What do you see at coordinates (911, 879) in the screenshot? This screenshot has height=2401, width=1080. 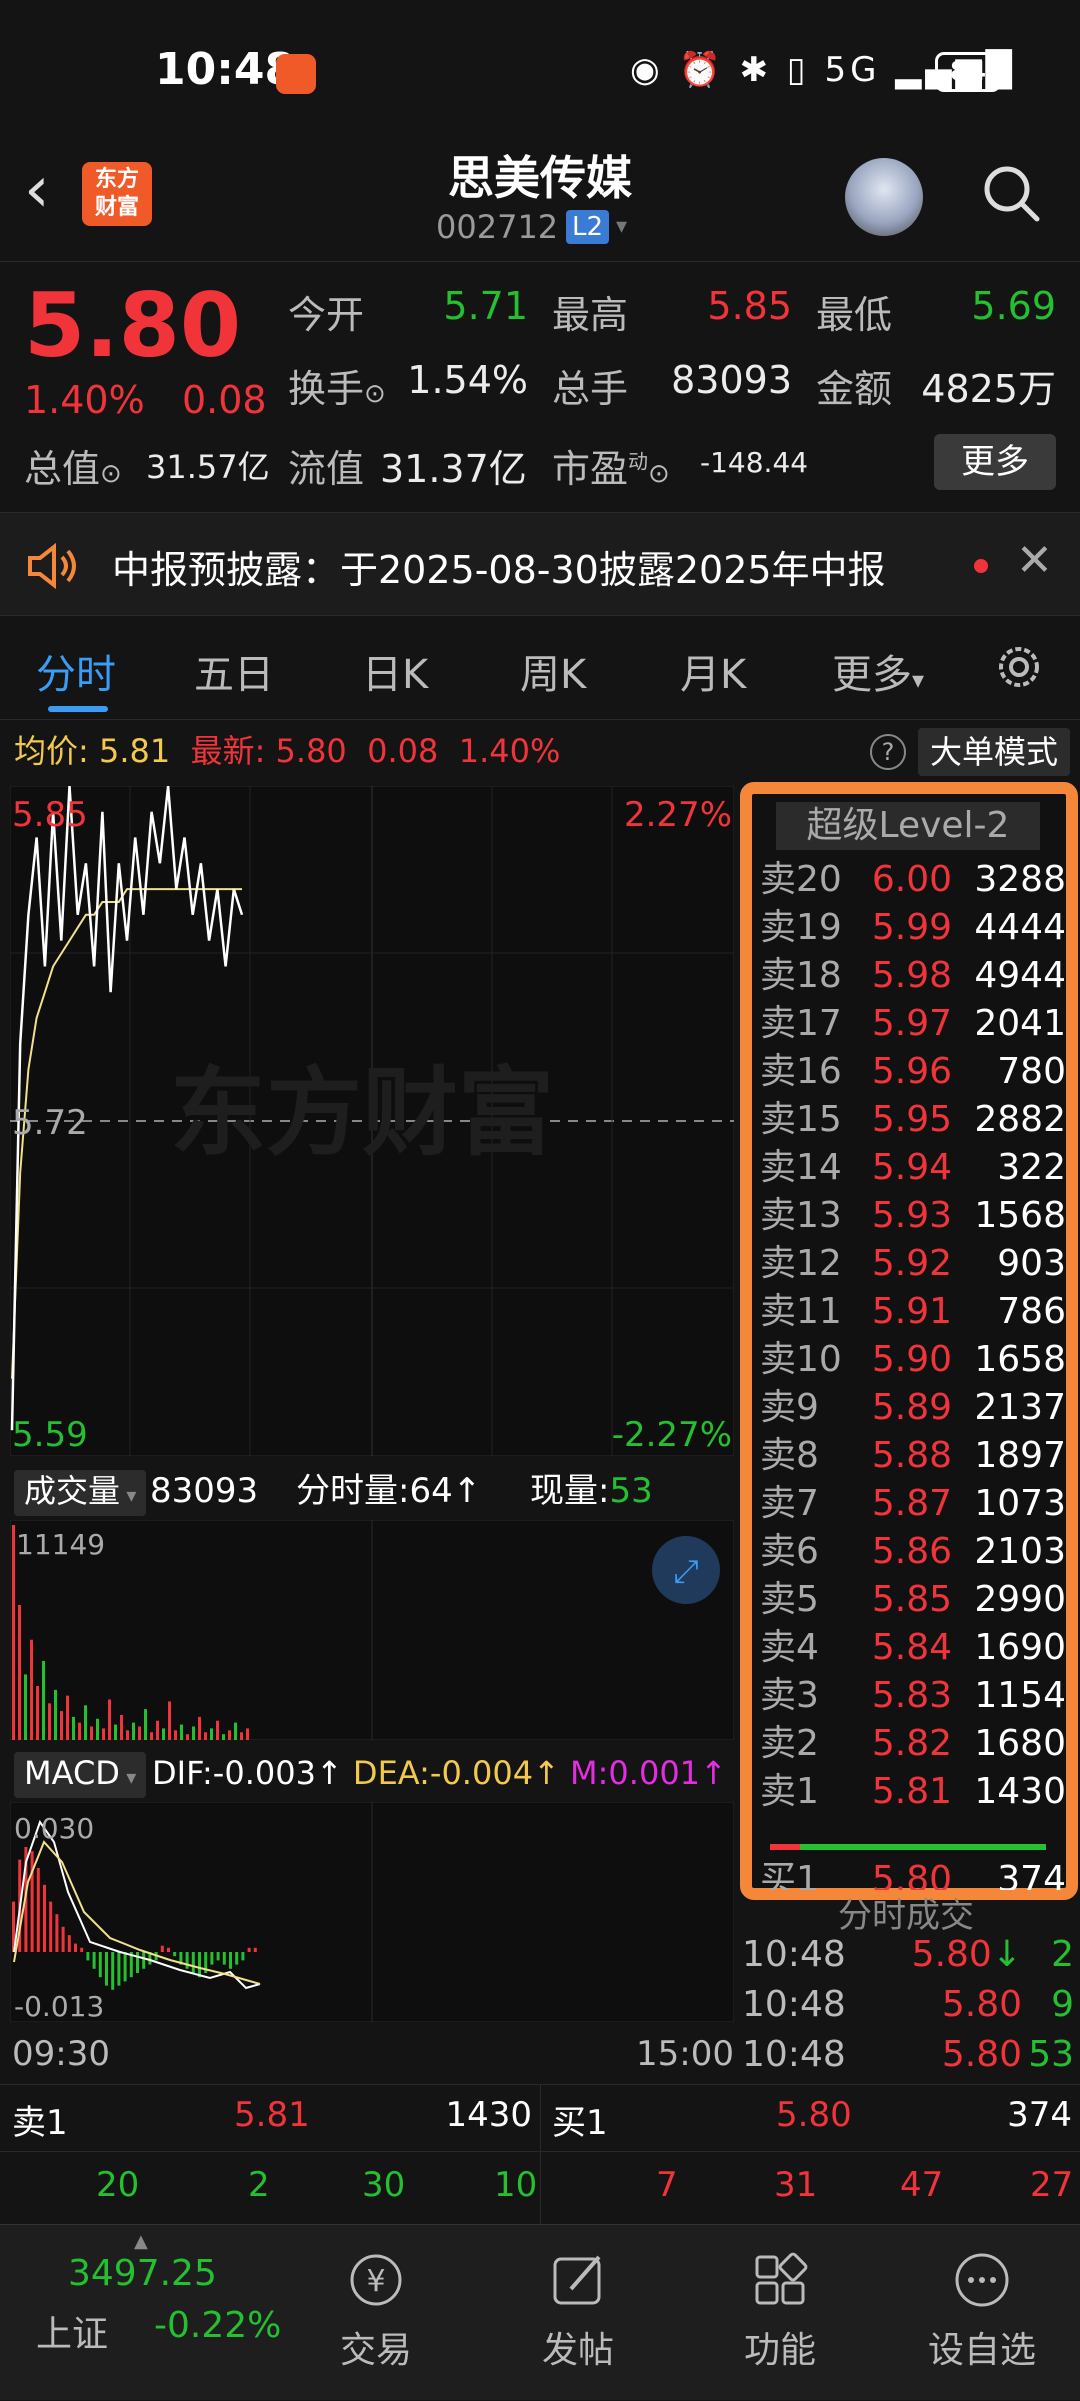 I see `ask-price: 6.00` at bounding box center [911, 879].